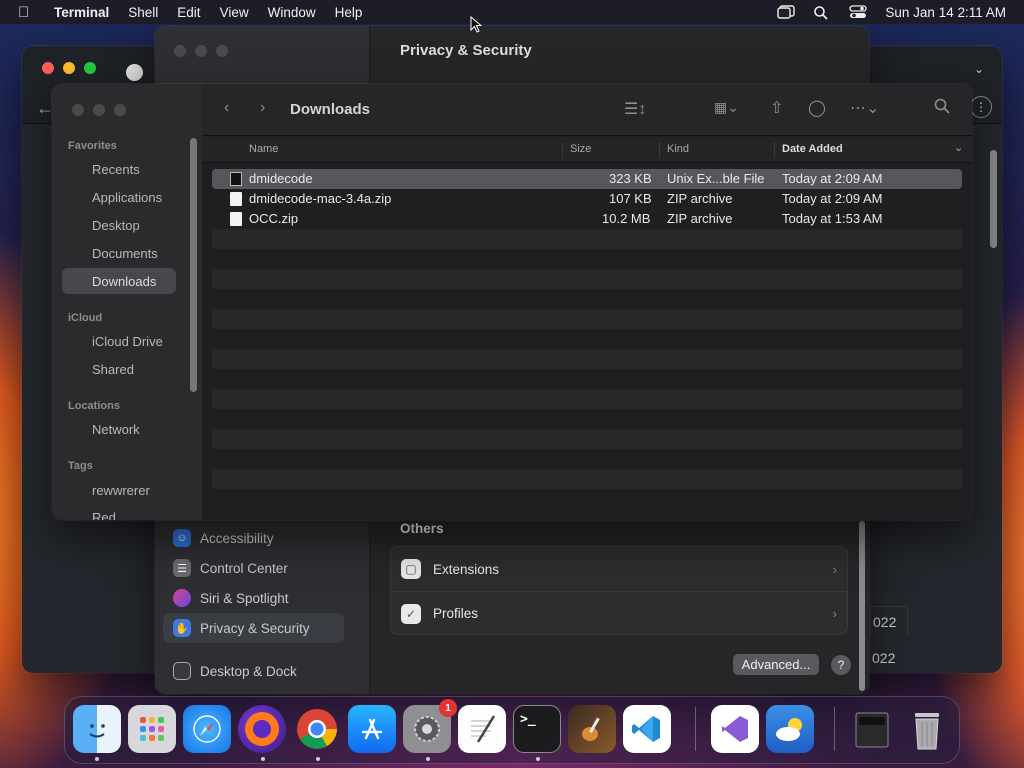 The image size is (1024, 768). Describe the element at coordinates (119, 225) in the screenshot. I see `sidebar-item-desktop: Desktop` at that location.